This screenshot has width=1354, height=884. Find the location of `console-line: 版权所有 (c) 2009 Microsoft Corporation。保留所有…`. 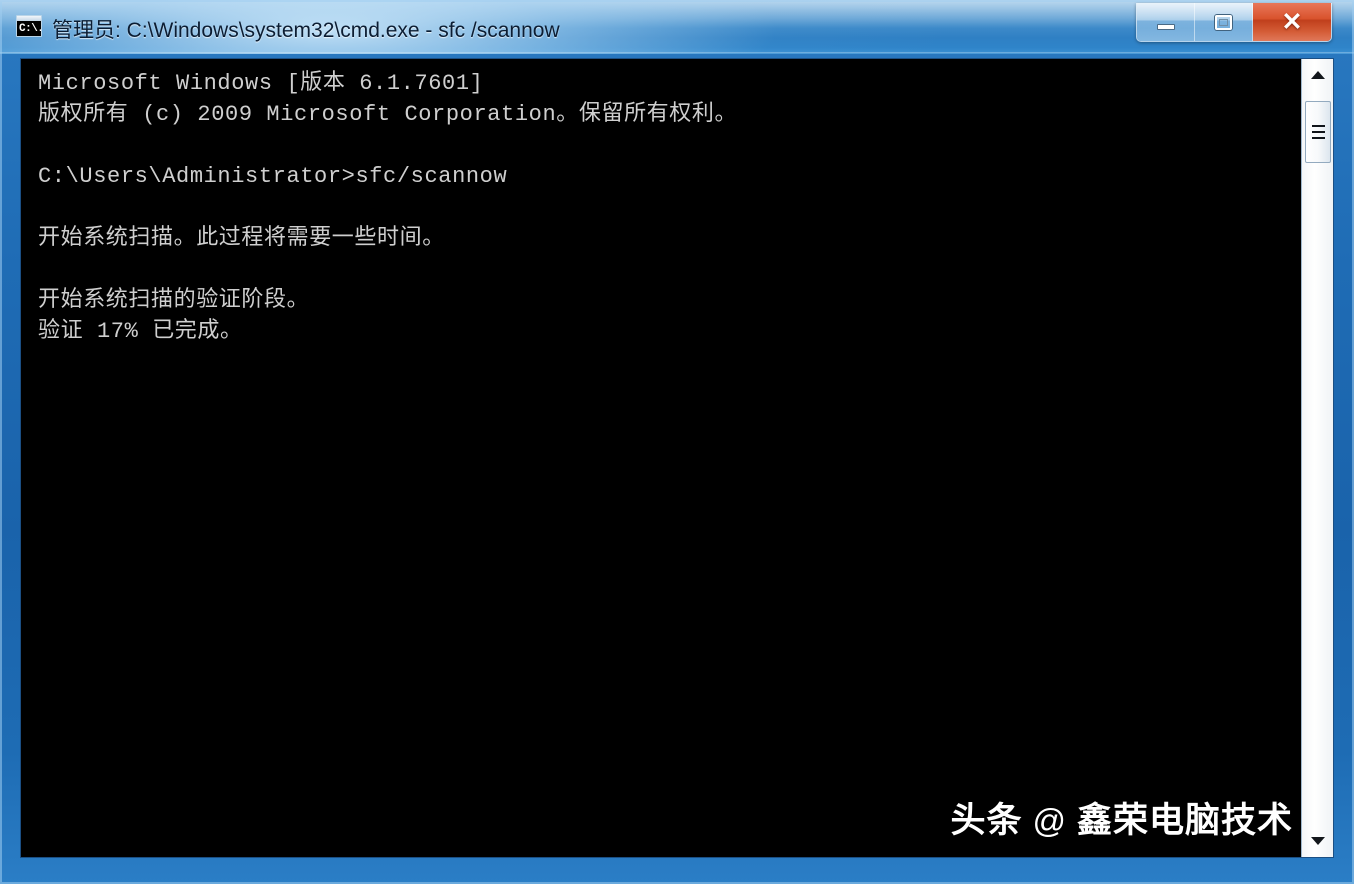

console-line: 版权所有 (c) 2009 Microsoft Corporation。保留所有… is located at coordinates (388, 114).